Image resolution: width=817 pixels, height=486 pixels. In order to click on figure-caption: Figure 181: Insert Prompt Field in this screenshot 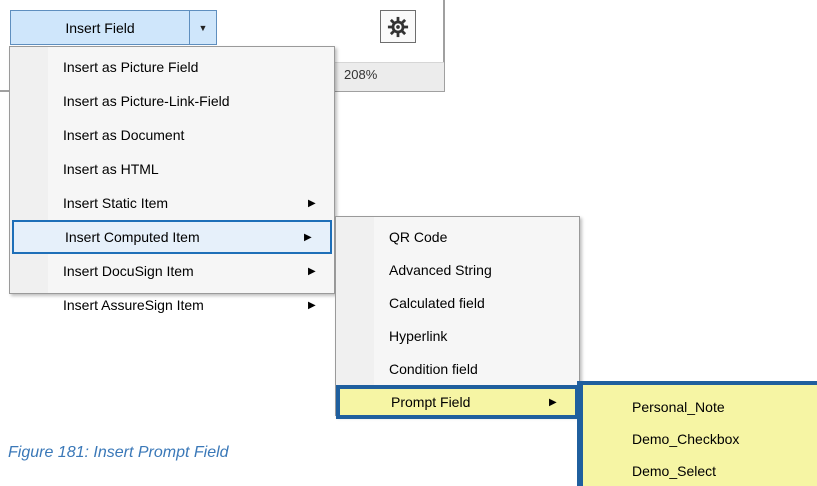, I will do `click(118, 452)`.